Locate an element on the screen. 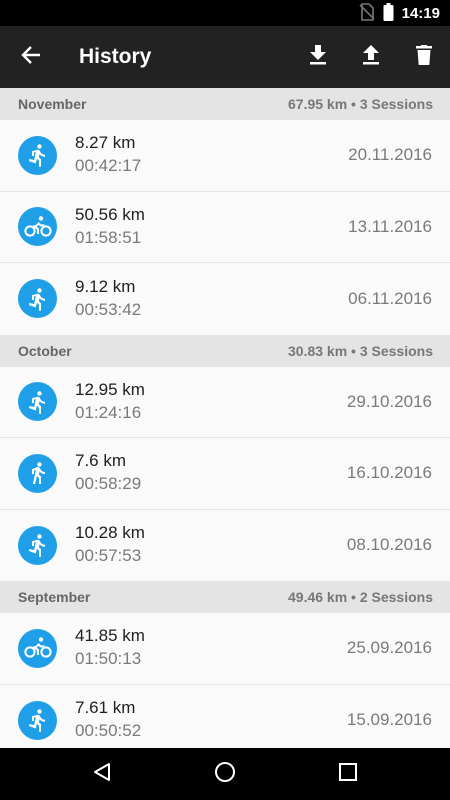 The width and height of the screenshot is (450, 800). no-sim-icon is located at coordinates (367, 13).